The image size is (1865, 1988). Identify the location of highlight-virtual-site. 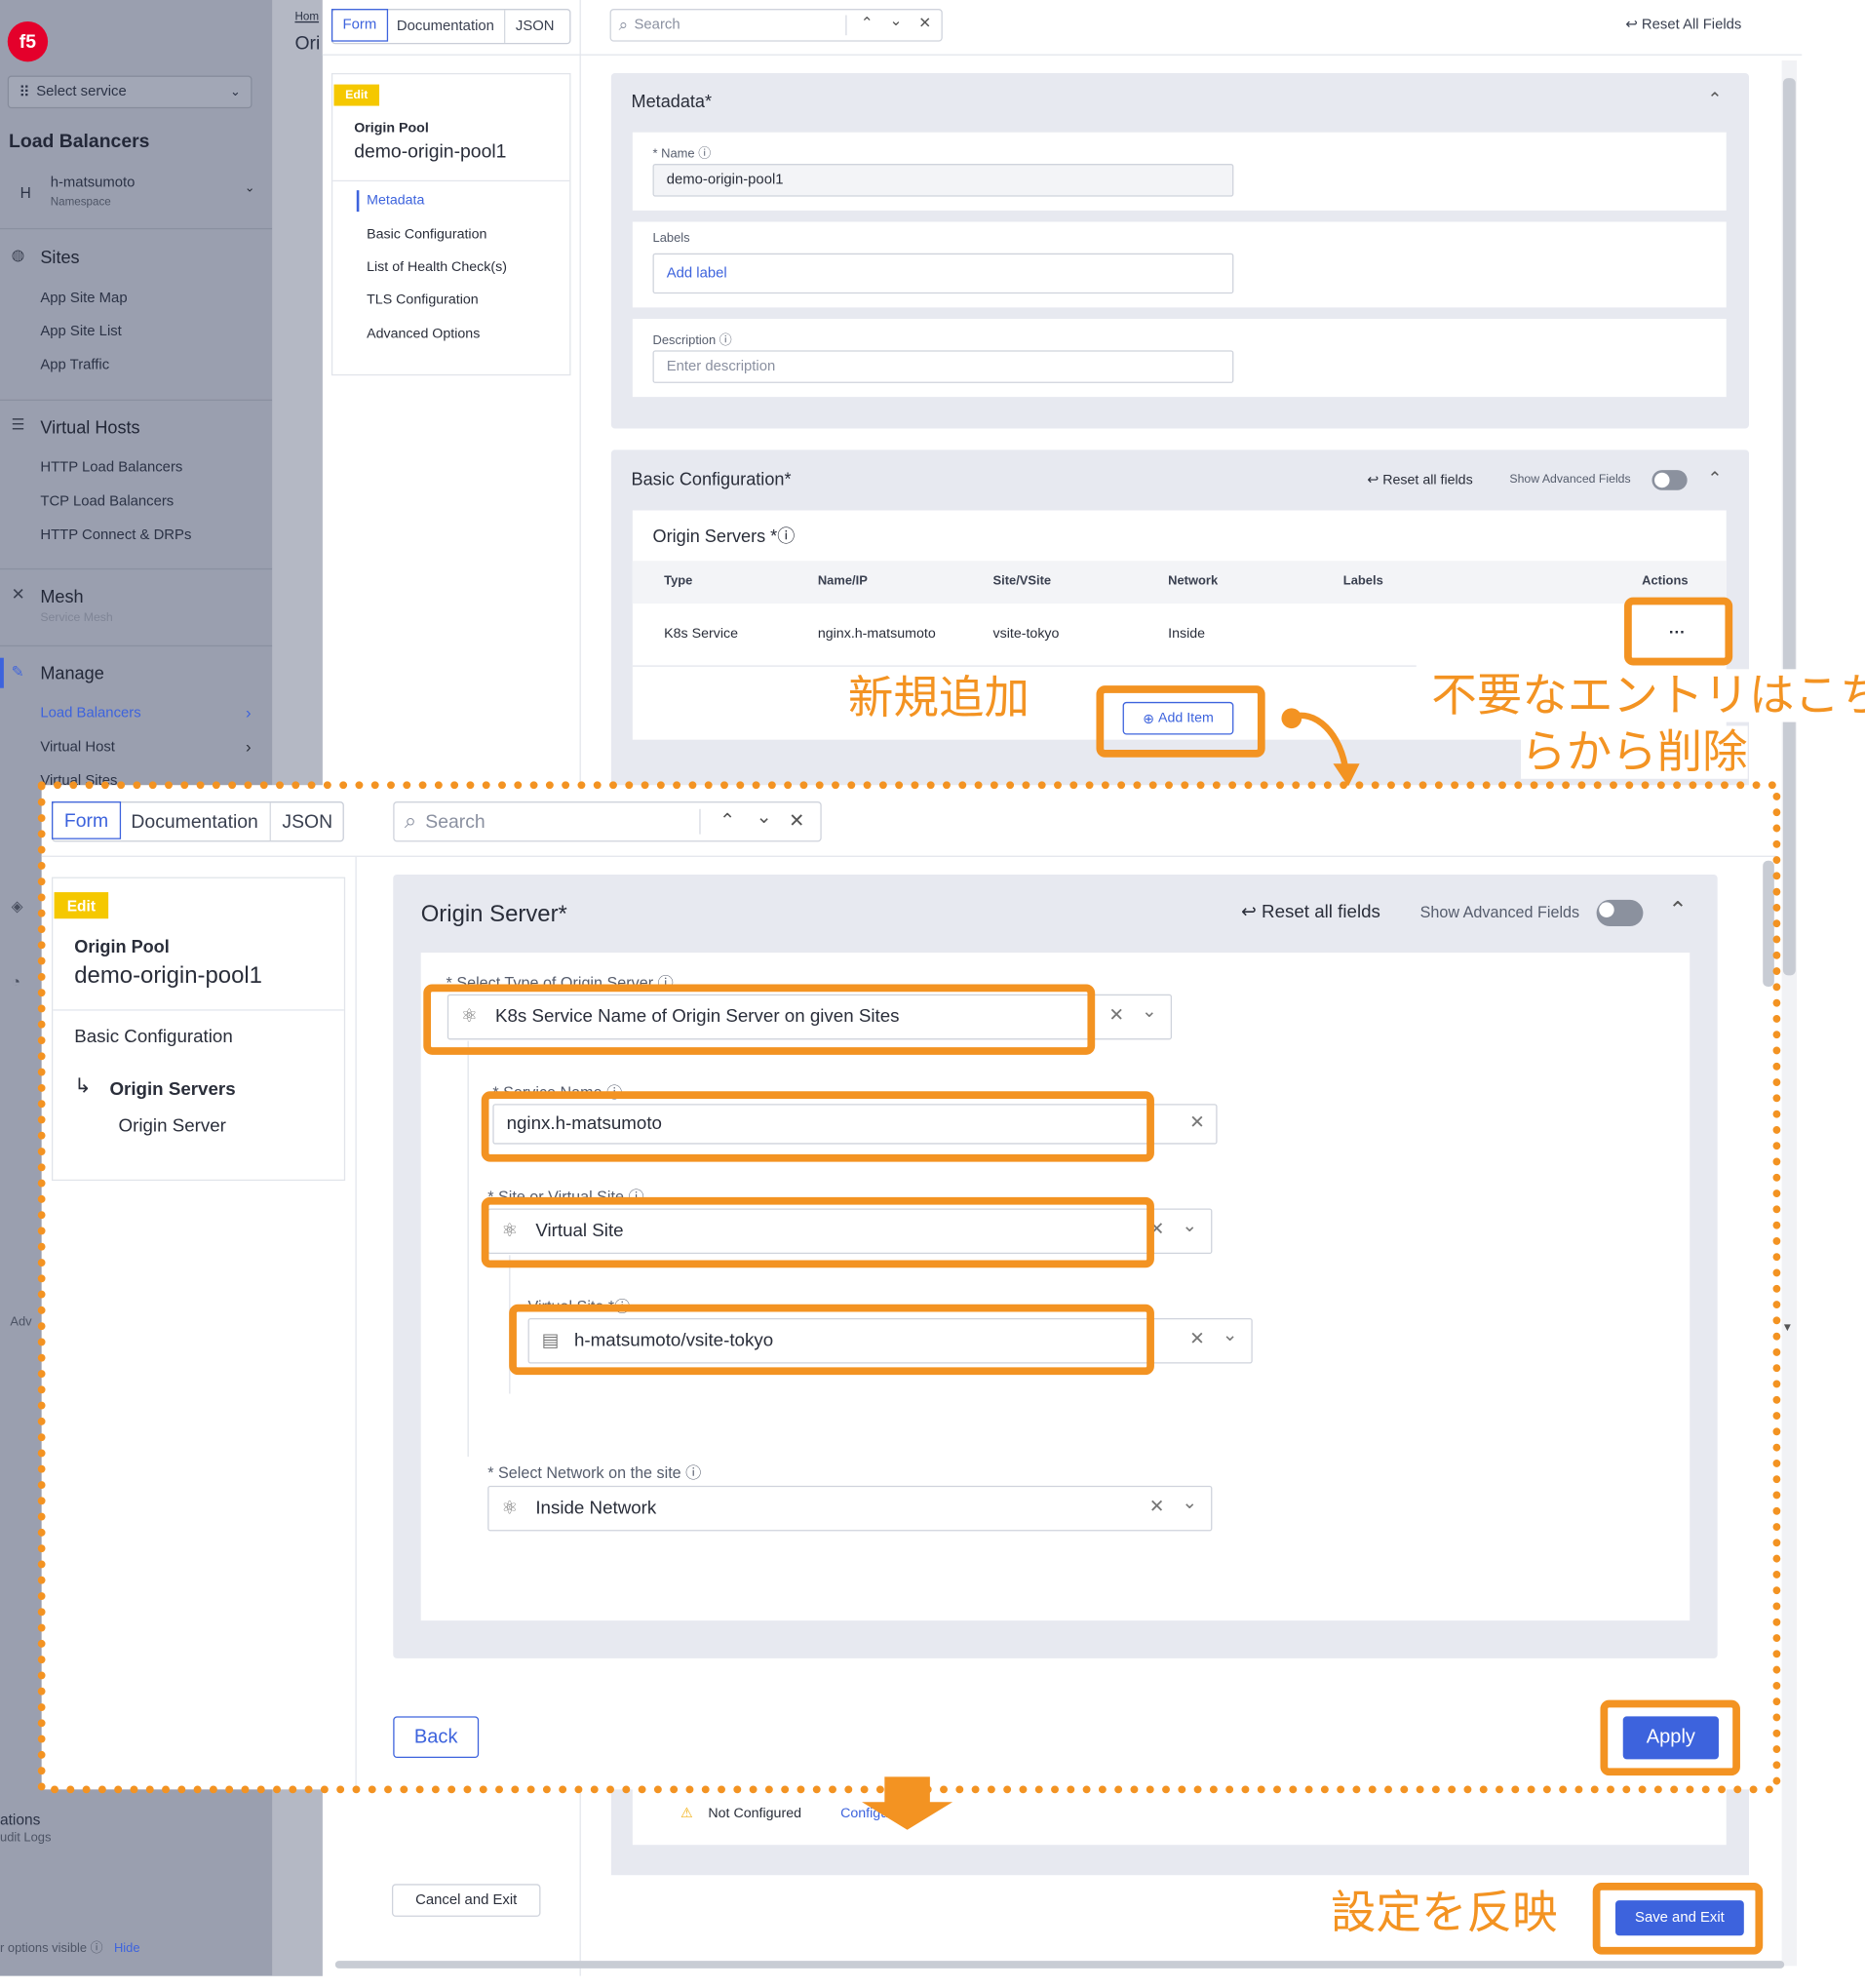
(832, 1340).